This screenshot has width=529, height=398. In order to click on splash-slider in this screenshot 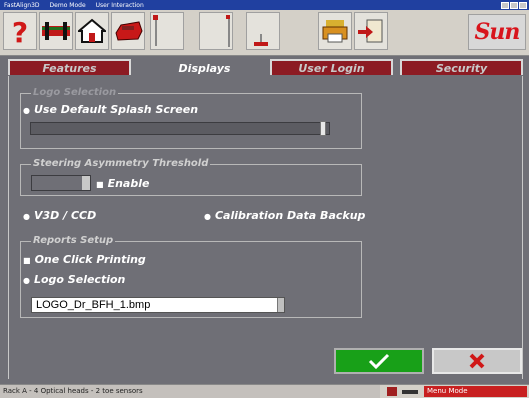, I will do `click(180, 128)`.